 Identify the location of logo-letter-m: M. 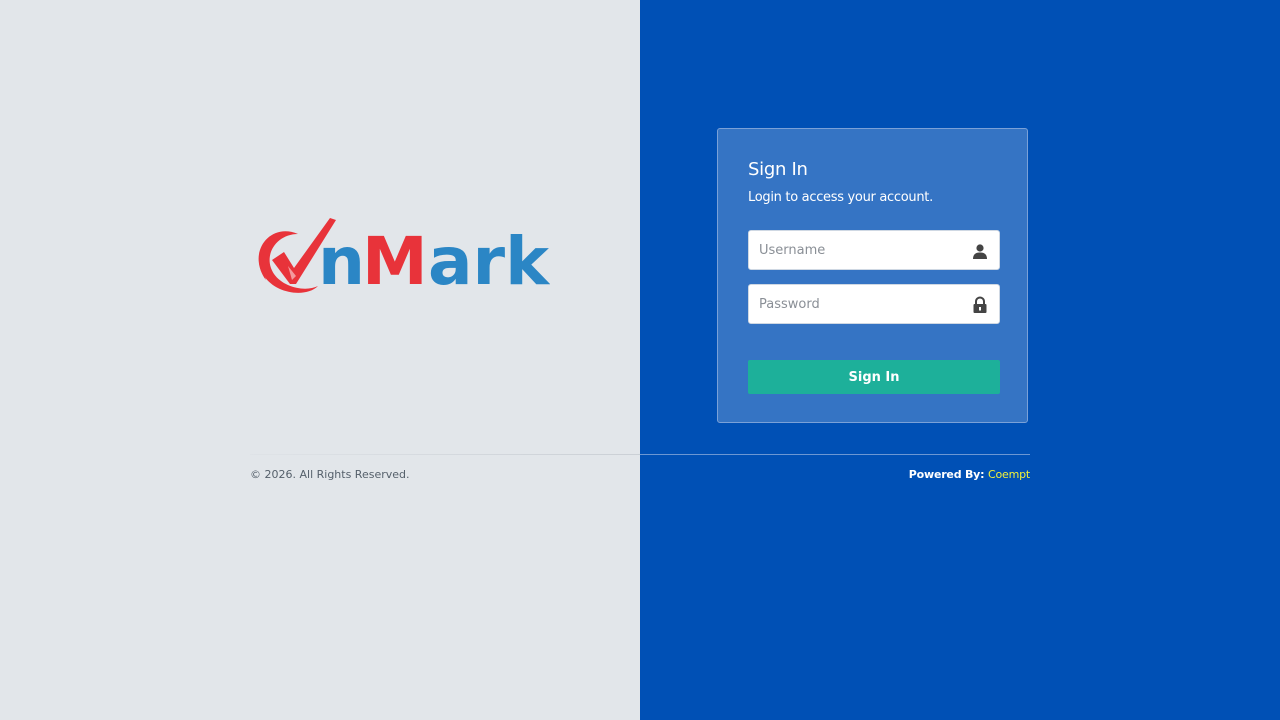
(395, 261).